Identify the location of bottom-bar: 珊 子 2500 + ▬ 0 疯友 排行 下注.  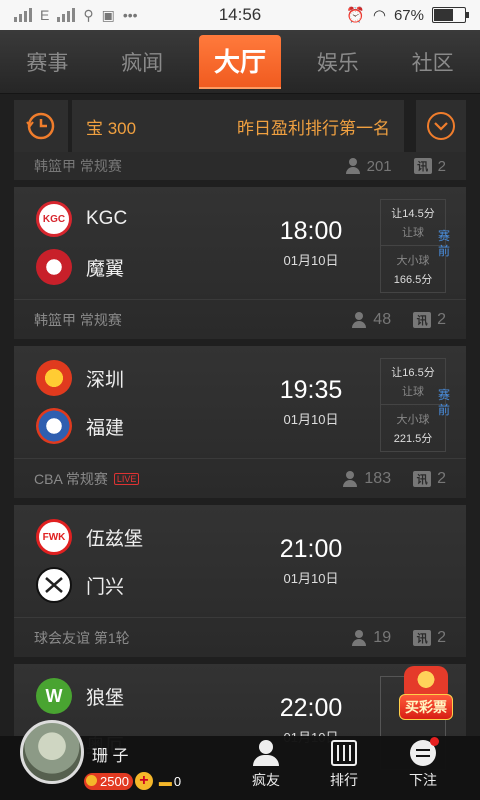
(240, 760).